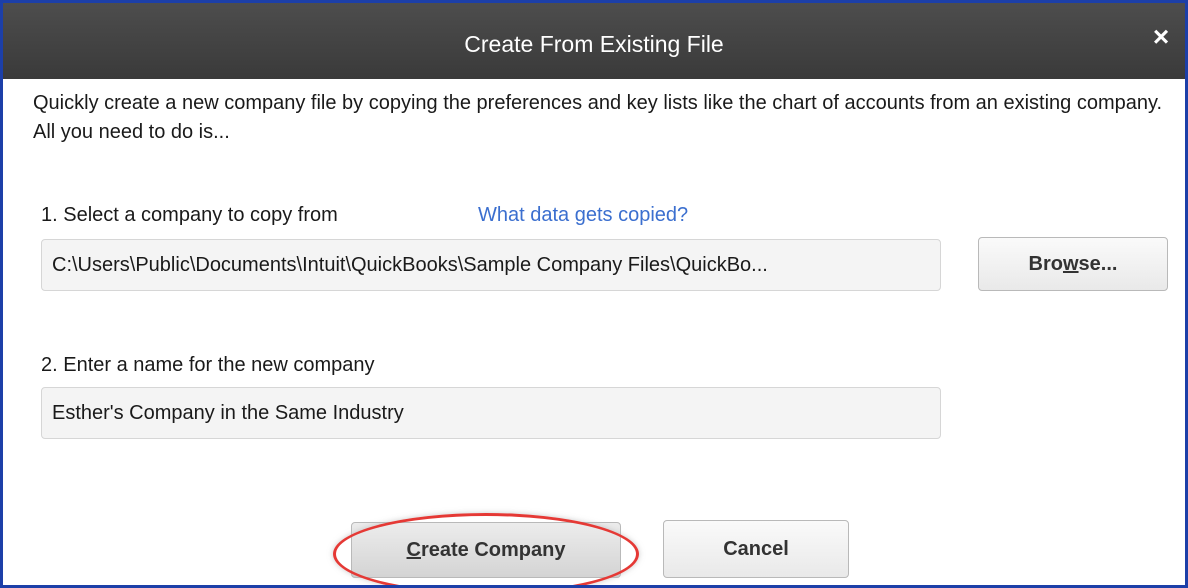  What do you see at coordinates (491, 413) in the screenshot?
I see `new-company-name-input: Esther's Company in the Same Industry` at bounding box center [491, 413].